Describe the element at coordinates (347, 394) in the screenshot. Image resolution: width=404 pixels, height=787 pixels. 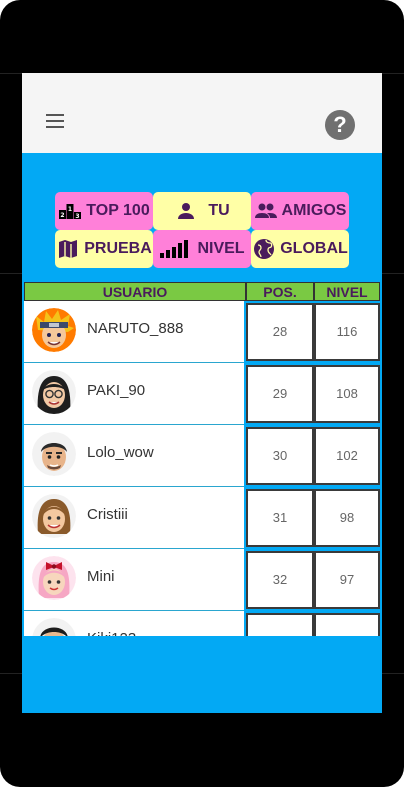
I see `level-cell: 108` at that location.